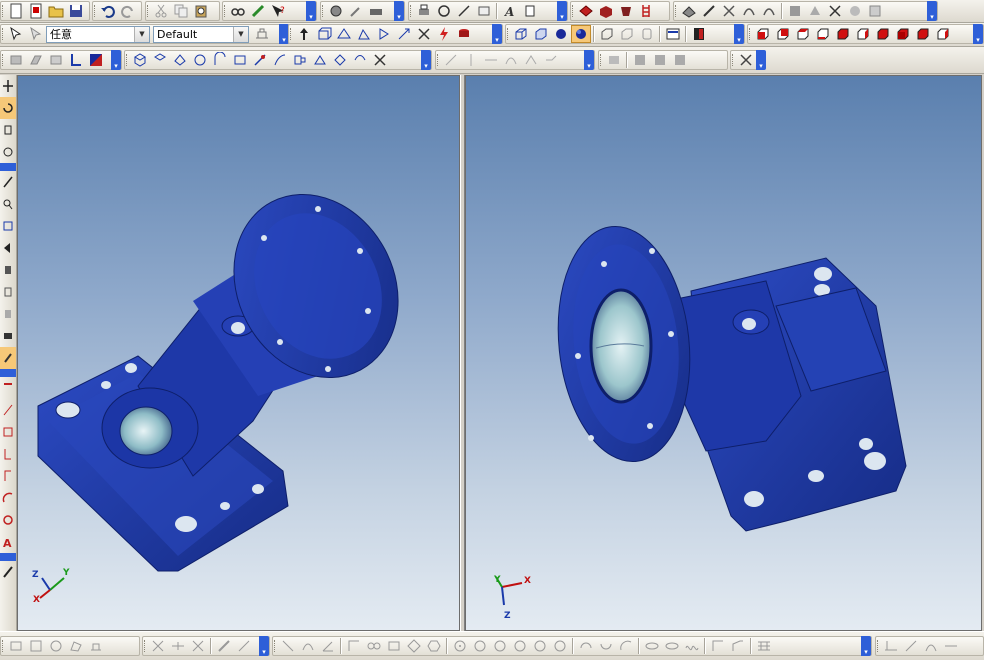 The width and height of the screenshot is (984, 660). I want to click on bevel-icon, so click(709, 11).